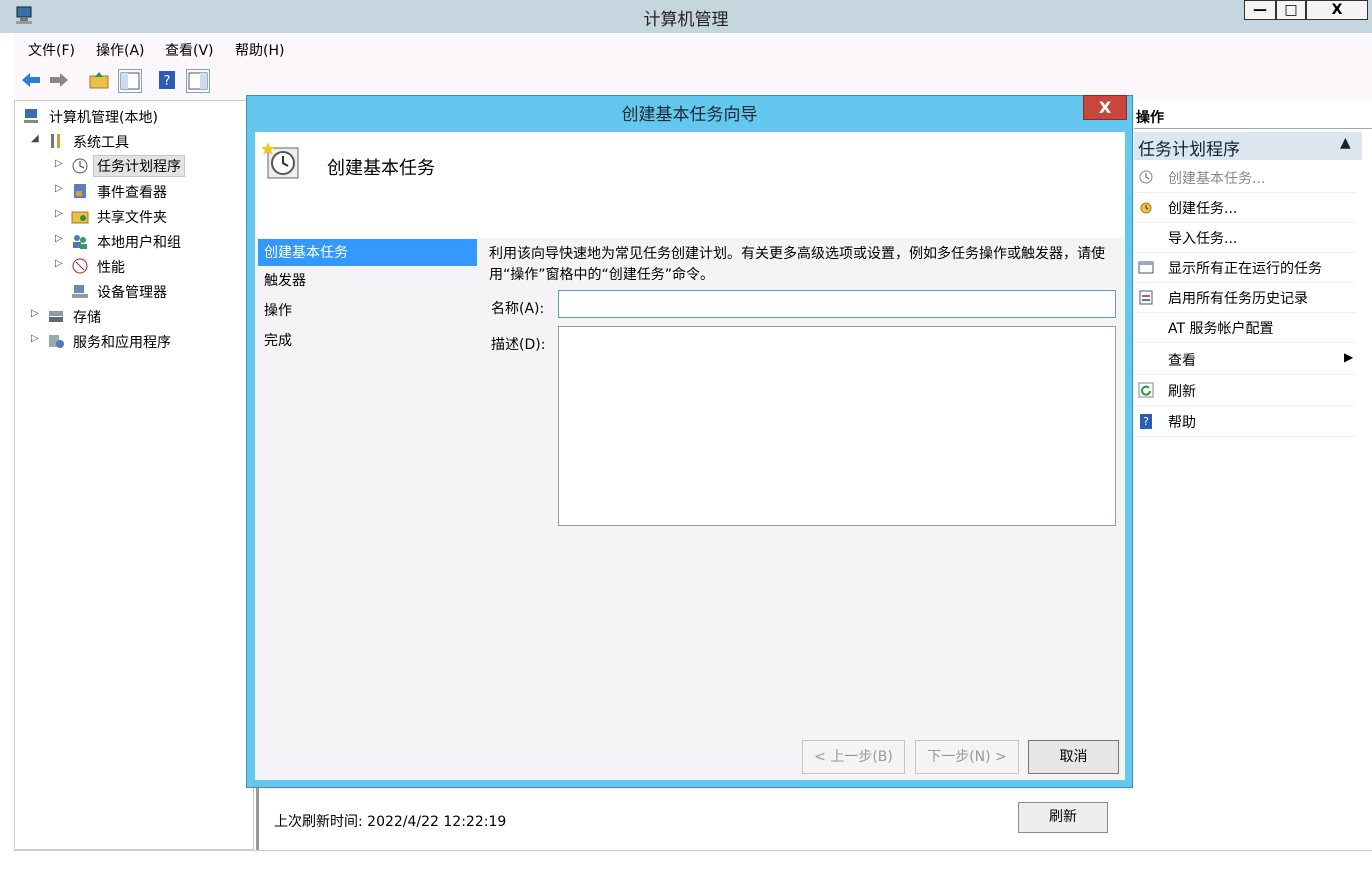  What do you see at coordinates (1245, 390) in the screenshot?
I see `action-refresh: 刷新` at bounding box center [1245, 390].